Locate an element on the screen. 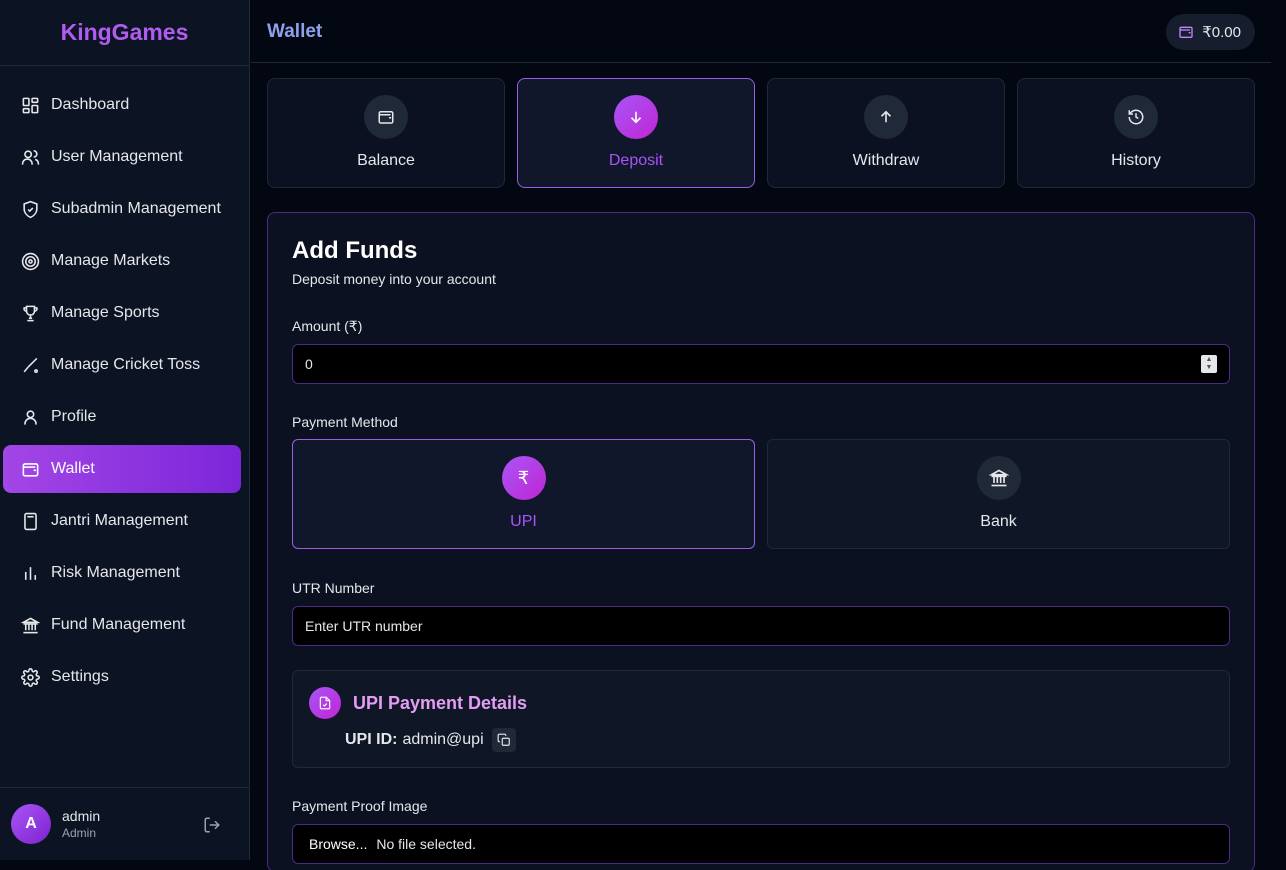  target-icon is located at coordinates (30, 261).